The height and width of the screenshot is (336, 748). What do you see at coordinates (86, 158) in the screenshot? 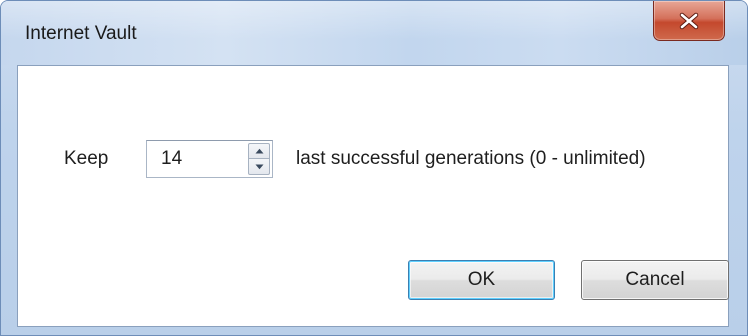
I see `keep-label: Keep` at bounding box center [86, 158].